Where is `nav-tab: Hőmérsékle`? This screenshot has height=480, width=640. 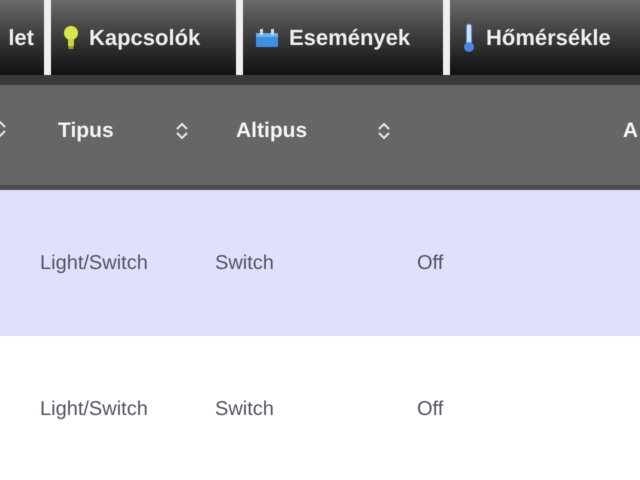
nav-tab: Hőmérsékle is located at coordinates (545, 37).